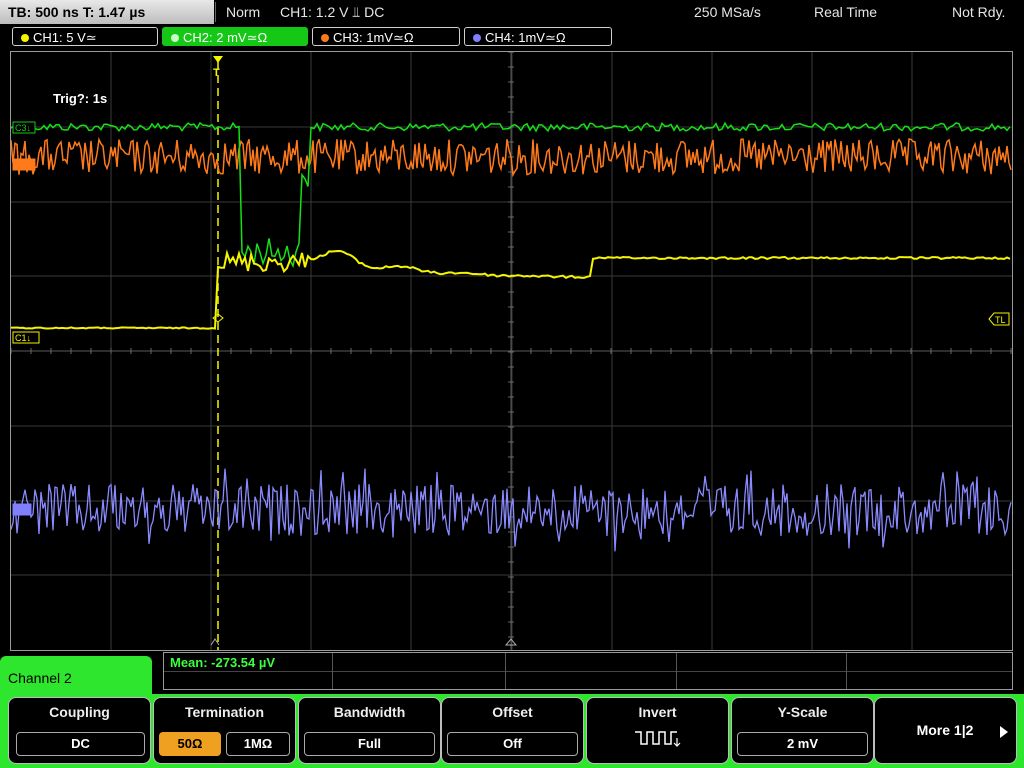  I want to click on yscale-title: Y-Scale, so click(802, 712).